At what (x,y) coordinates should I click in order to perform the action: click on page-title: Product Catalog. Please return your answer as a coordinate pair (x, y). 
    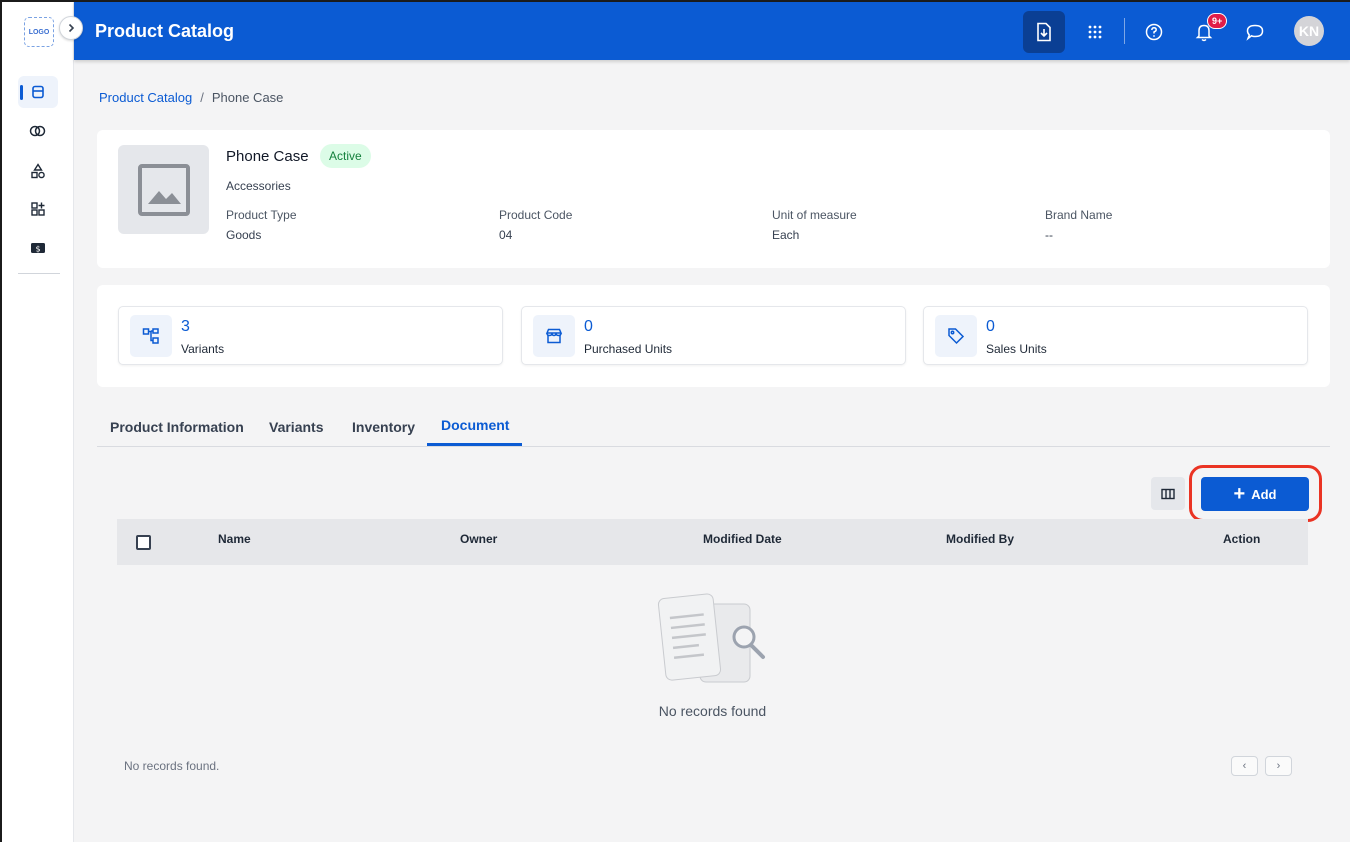
    Looking at the image, I should click on (165, 31).